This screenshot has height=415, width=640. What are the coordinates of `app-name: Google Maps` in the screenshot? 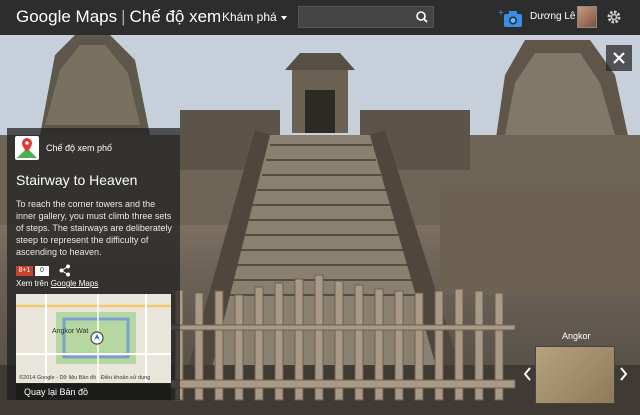 It's located at (67, 16).